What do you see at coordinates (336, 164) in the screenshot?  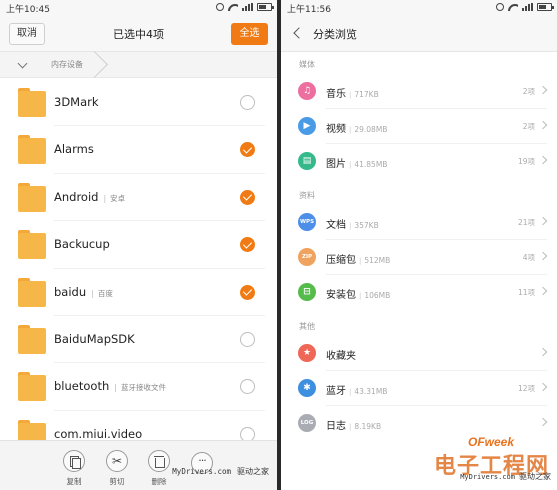 I see `category-name: 图片` at bounding box center [336, 164].